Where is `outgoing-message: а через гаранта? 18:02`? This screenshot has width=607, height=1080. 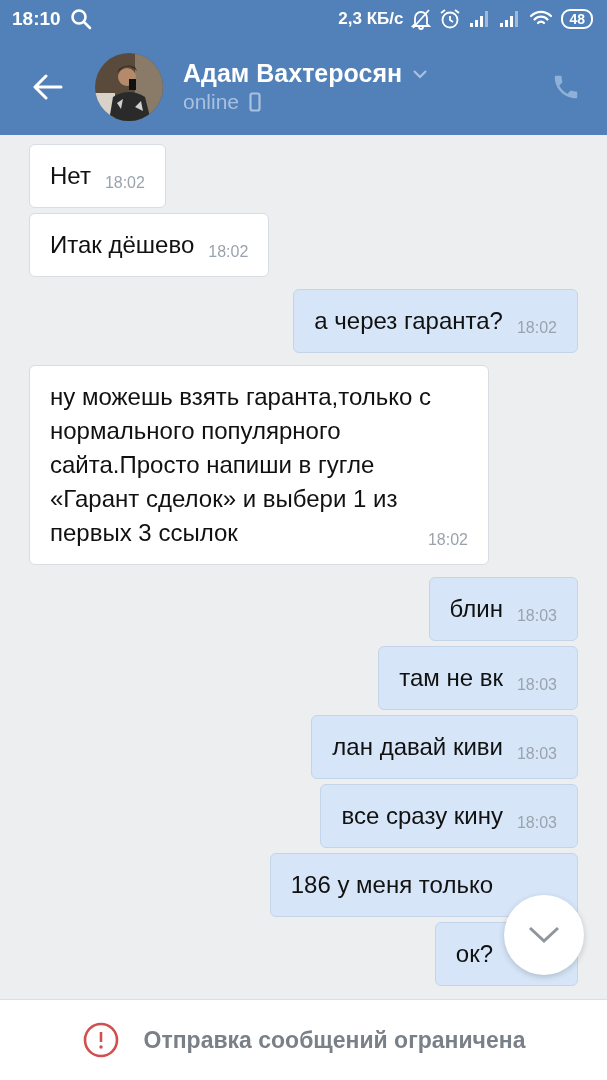 outgoing-message: а через гаранта? 18:02 is located at coordinates (435, 321).